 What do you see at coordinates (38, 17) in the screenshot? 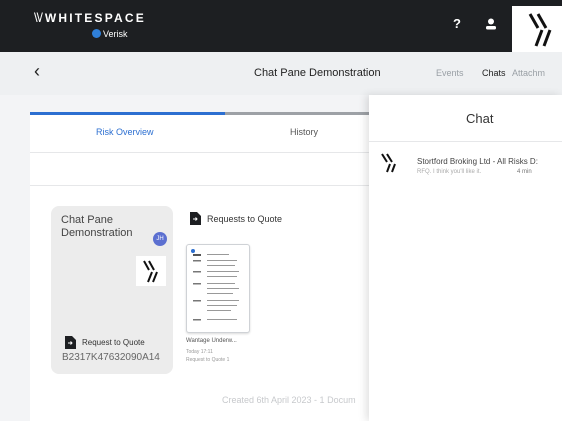
I see `whitespace-mark-icon: \\/` at bounding box center [38, 17].